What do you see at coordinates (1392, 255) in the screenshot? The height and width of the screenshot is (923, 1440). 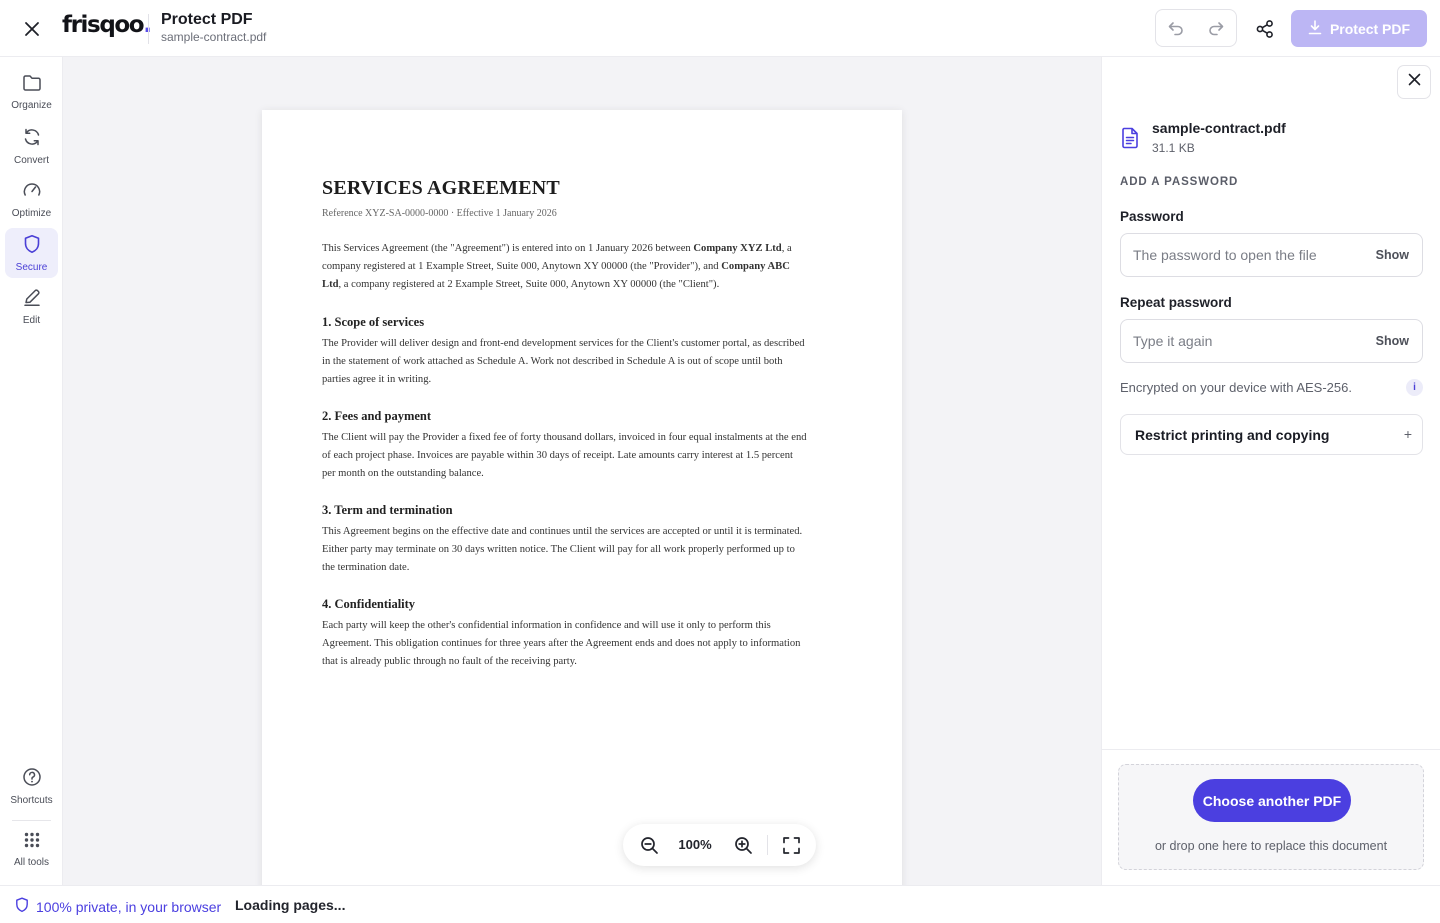 I see `show-password-button: Show` at bounding box center [1392, 255].